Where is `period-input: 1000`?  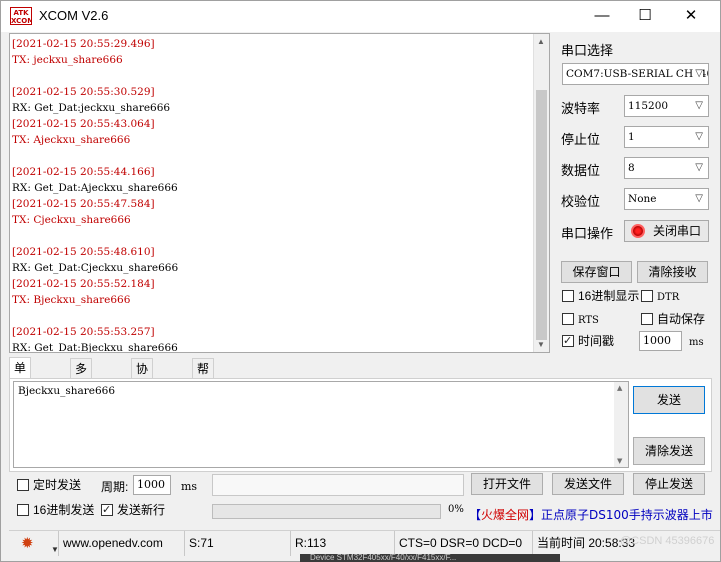
period-input: 1000 is located at coordinates (152, 485).